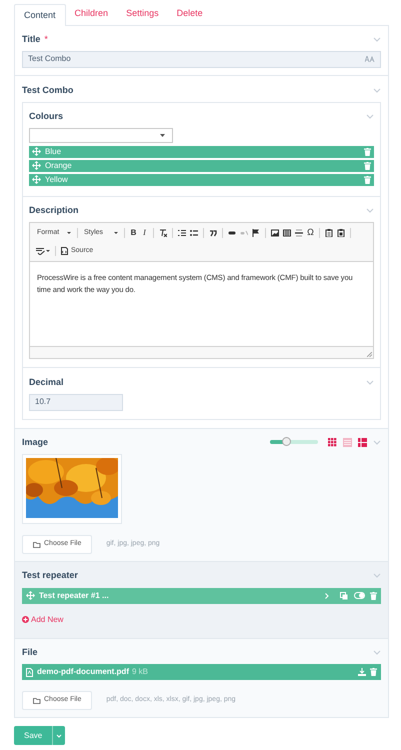  Describe the element at coordinates (201, 59) in the screenshot. I see `title-input: Test Combo` at that location.